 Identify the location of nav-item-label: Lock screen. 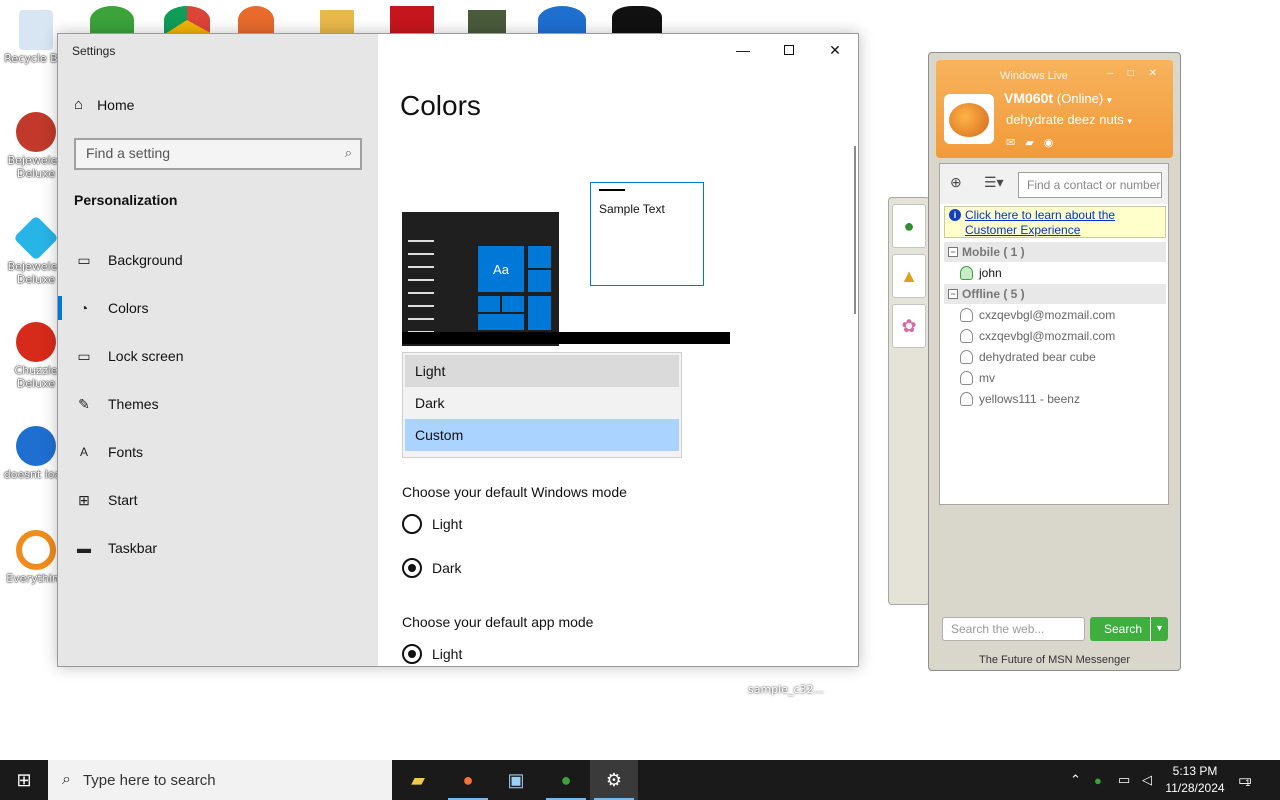
(146, 356).